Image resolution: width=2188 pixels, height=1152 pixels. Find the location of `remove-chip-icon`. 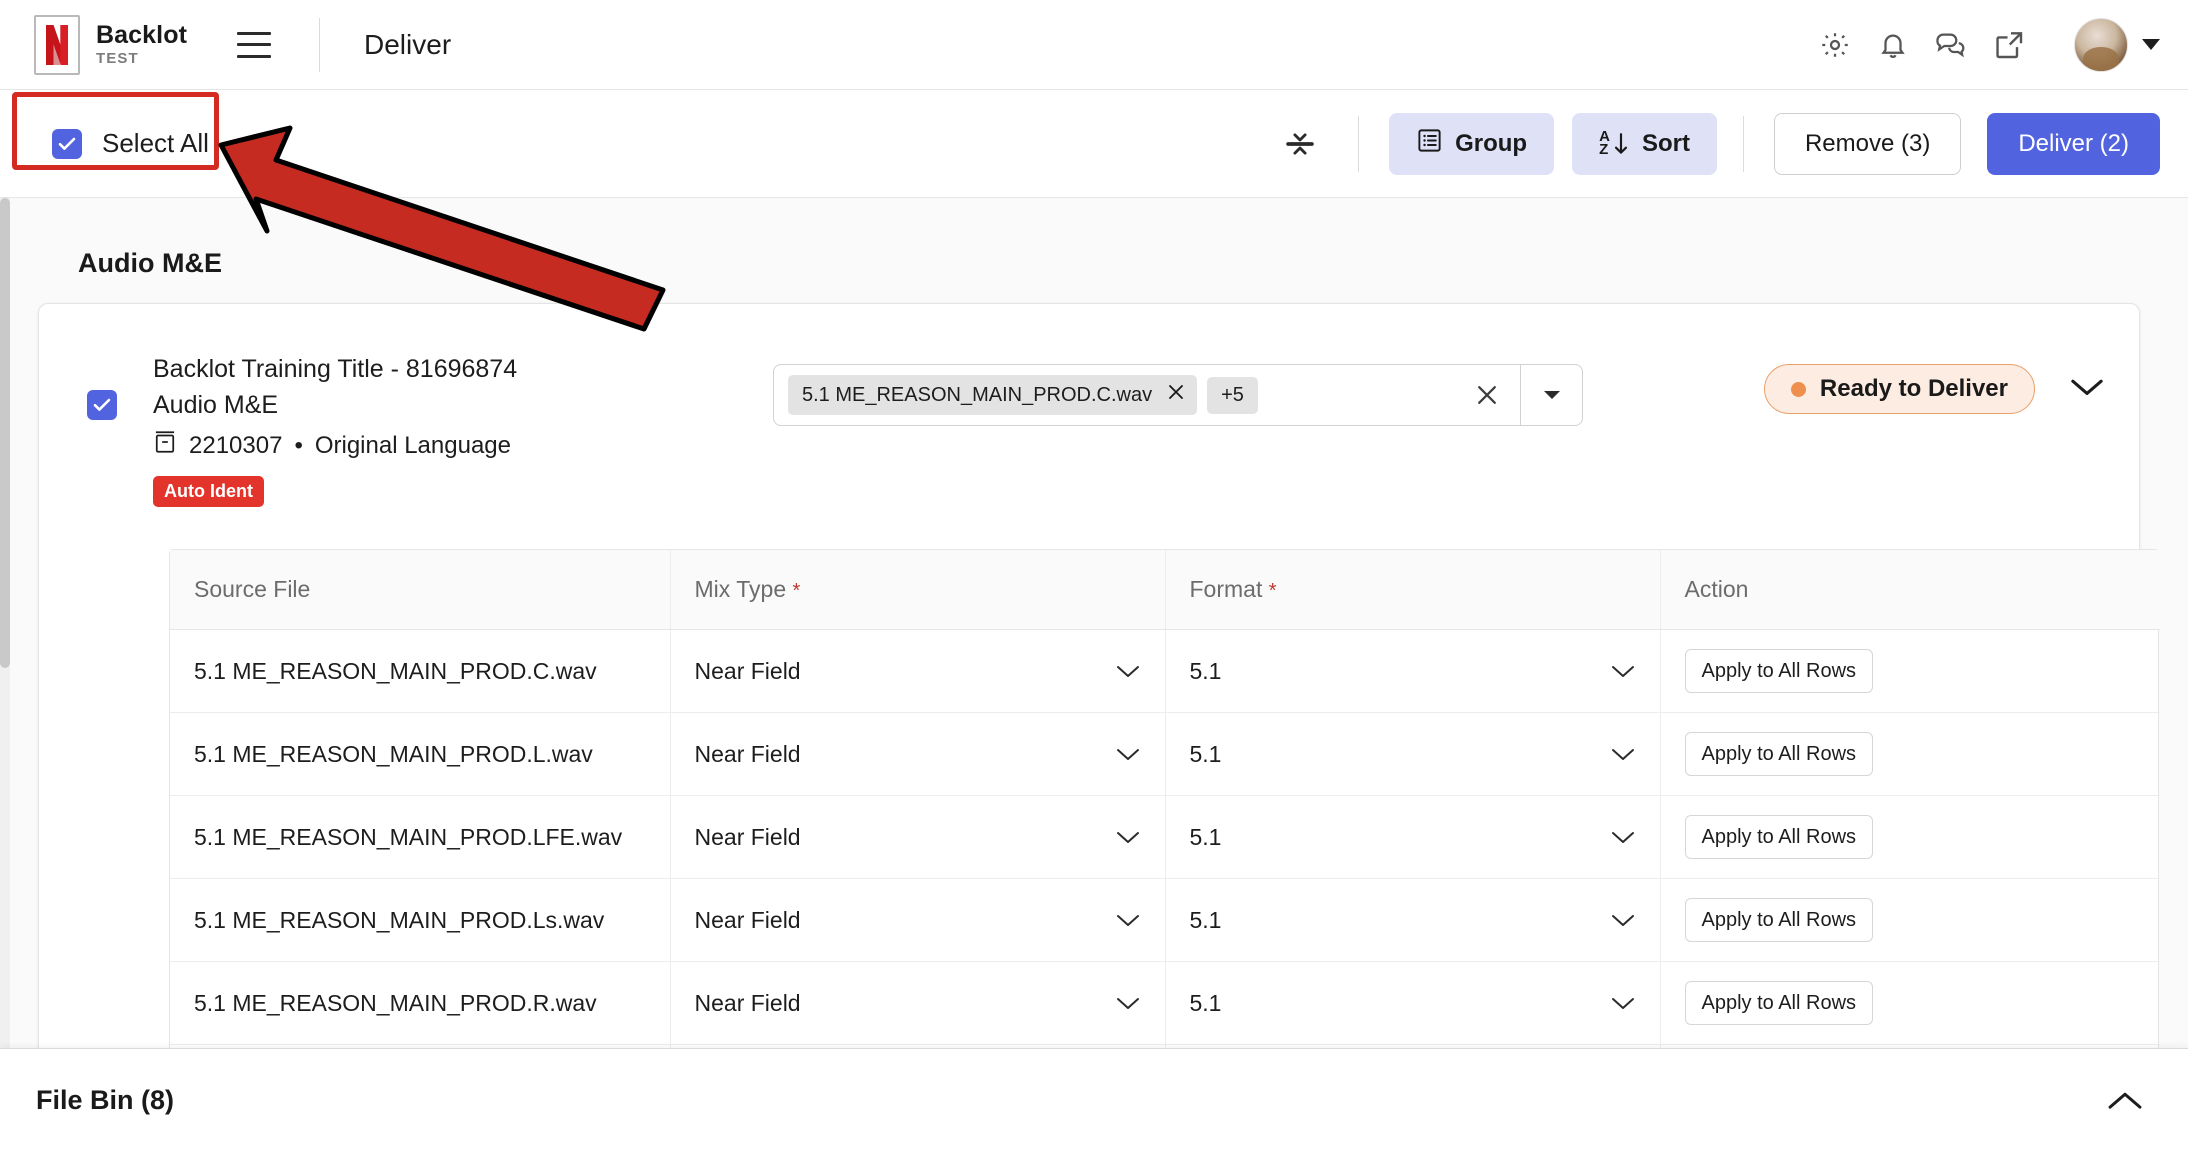

remove-chip-icon is located at coordinates (1176, 395).